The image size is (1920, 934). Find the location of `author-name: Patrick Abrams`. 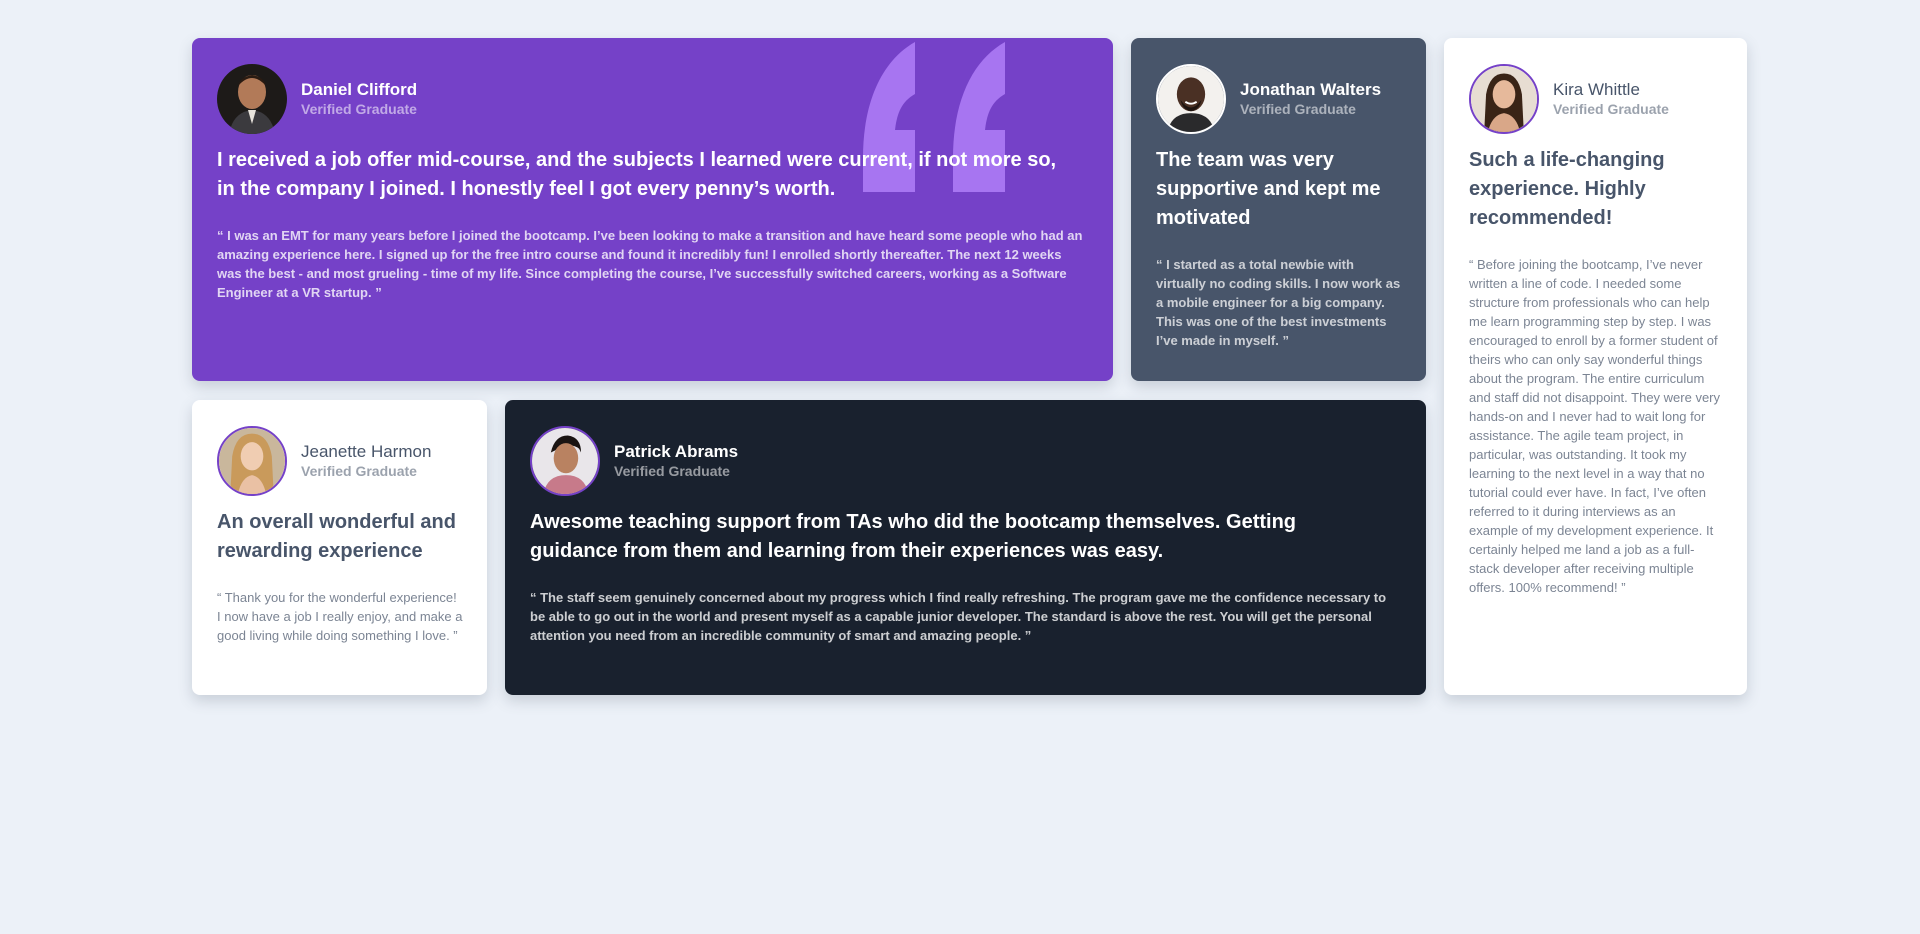

author-name: Patrick Abrams is located at coordinates (676, 451).